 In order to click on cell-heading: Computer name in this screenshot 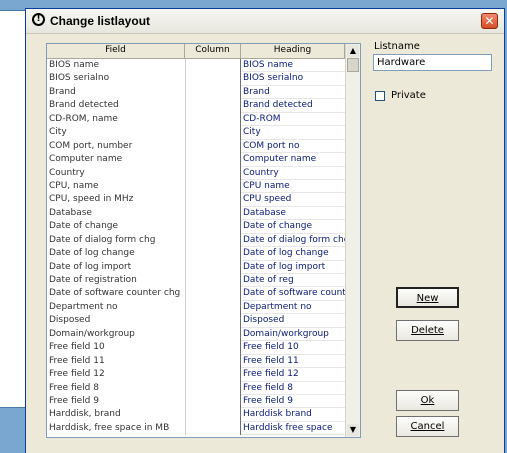, I will do `click(293, 160)`.